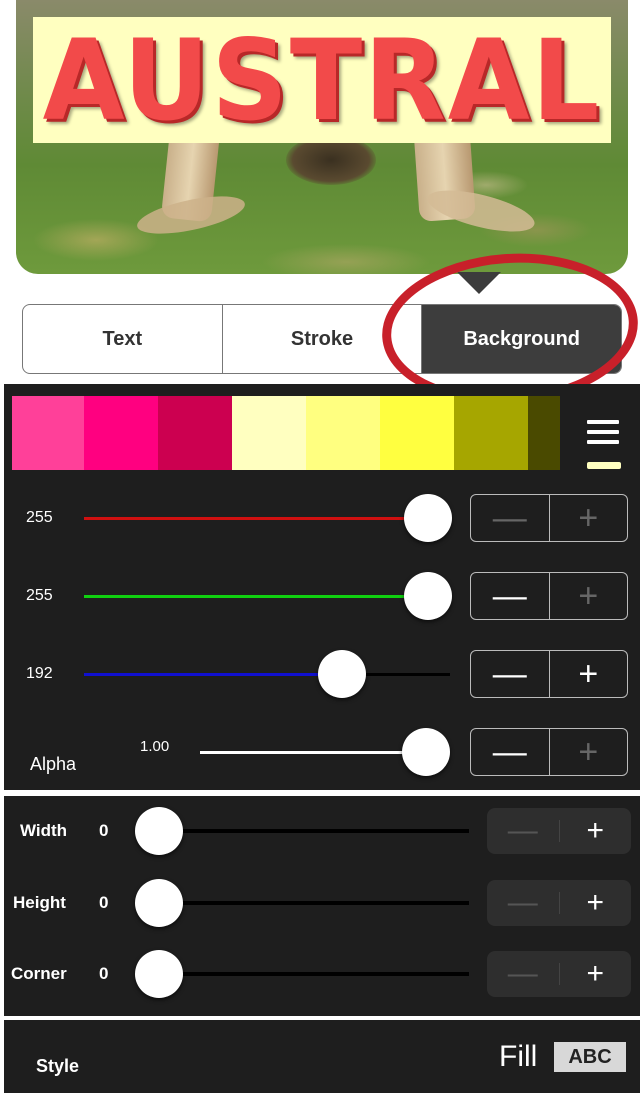 The width and height of the screenshot is (640, 1093). I want to click on height-stepper: — +, so click(559, 903).